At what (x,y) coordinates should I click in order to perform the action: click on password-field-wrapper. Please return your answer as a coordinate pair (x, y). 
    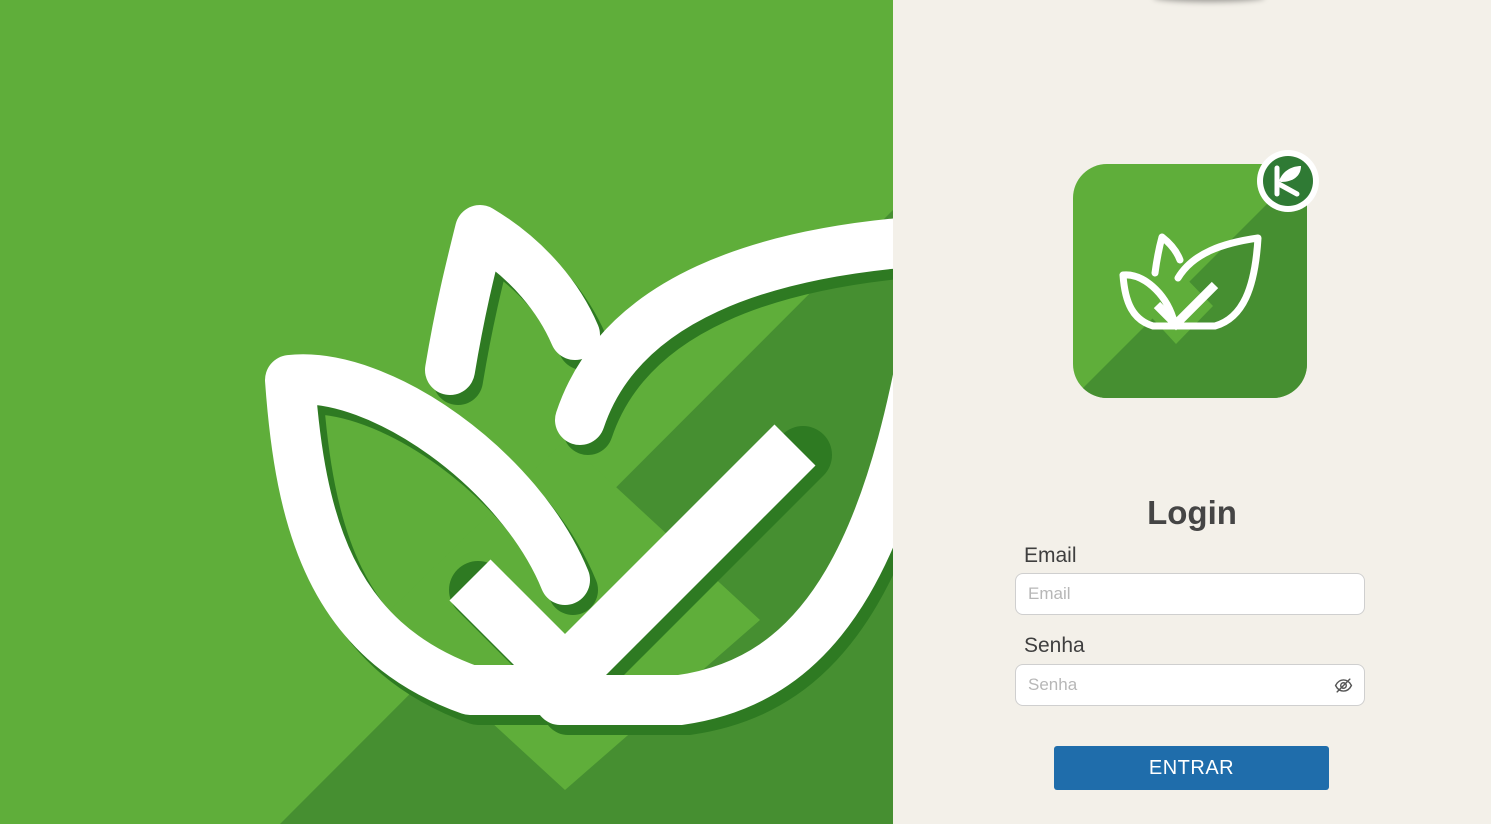
    Looking at the image, I should click on (1190, 685).